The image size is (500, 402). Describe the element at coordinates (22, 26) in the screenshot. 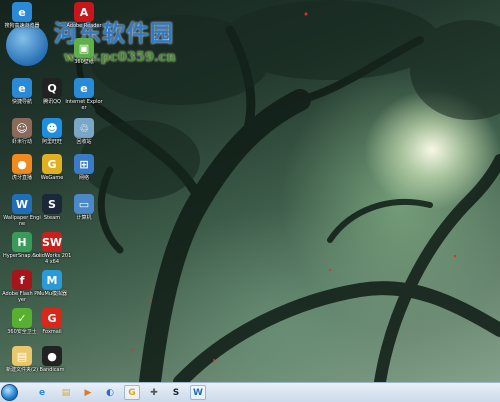

I see `desktop-icon-label: 搜狗高速浏览器` at that location.